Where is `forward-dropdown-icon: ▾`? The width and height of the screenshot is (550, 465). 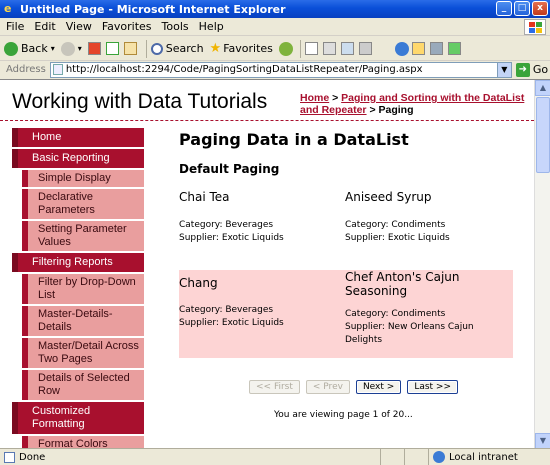
forward-dropdown-icon: ▾ is located at coordinates (79, 48).